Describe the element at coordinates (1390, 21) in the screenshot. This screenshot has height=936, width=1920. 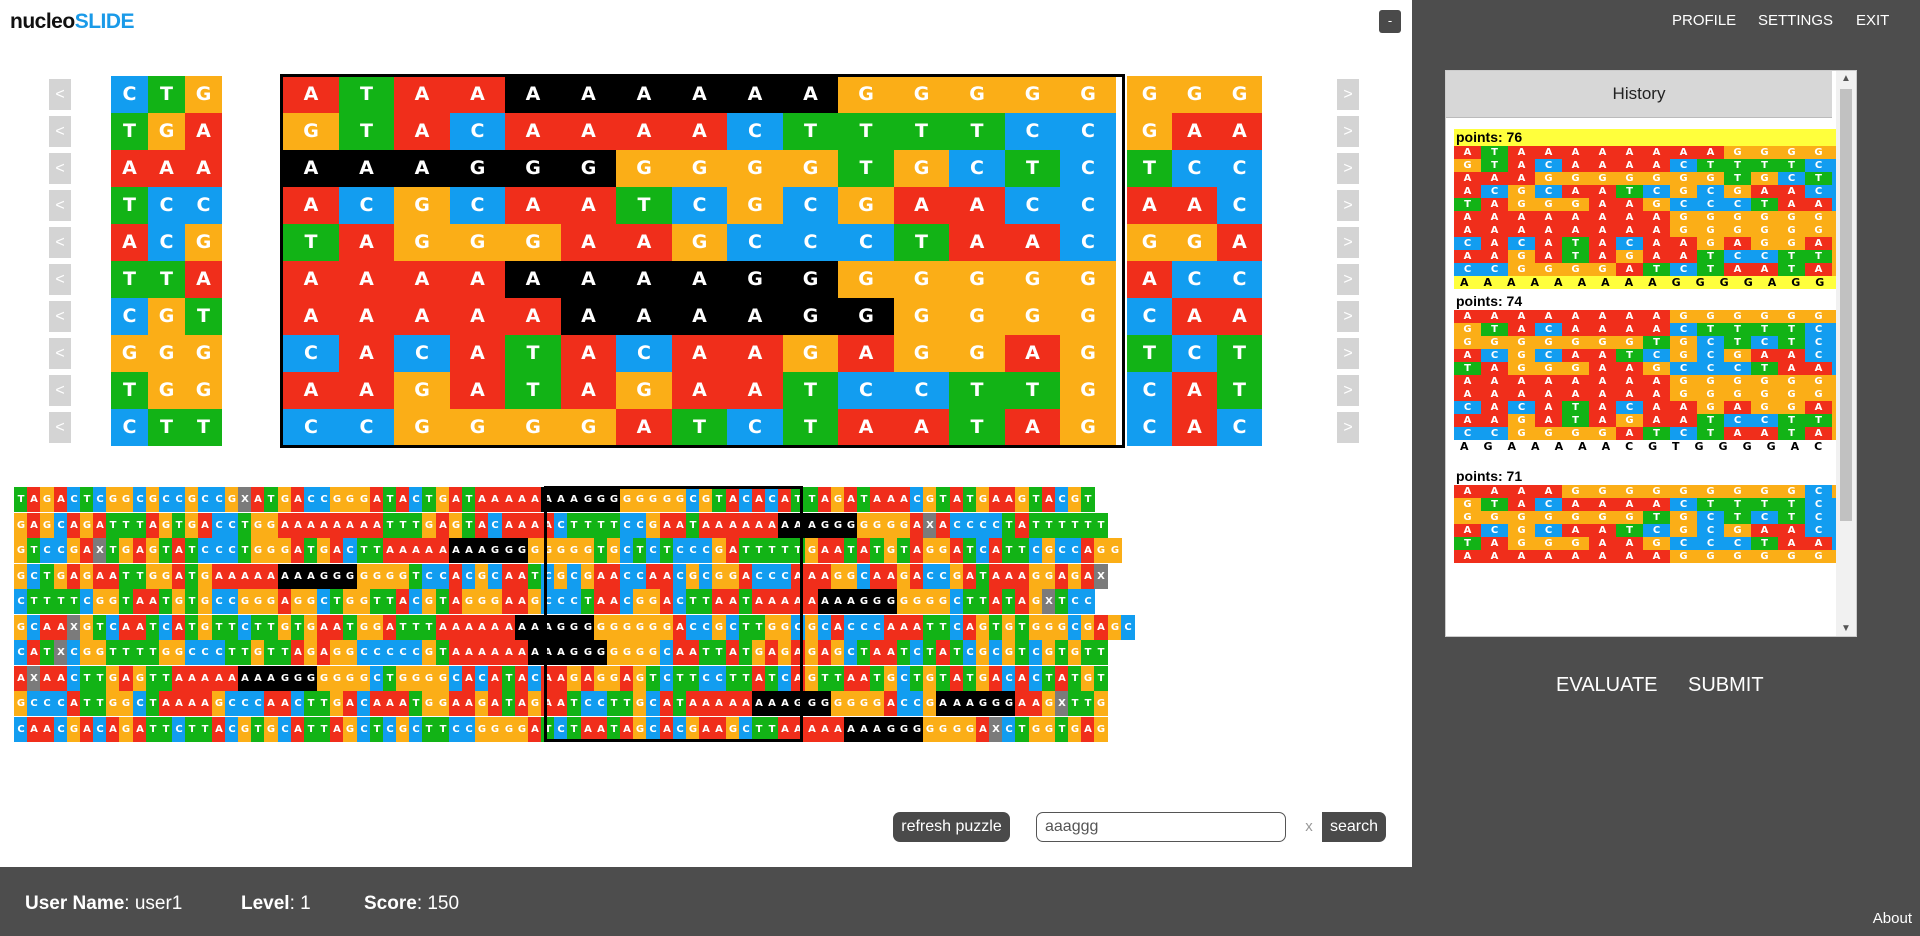
I see `minimize-button: -` at that location.